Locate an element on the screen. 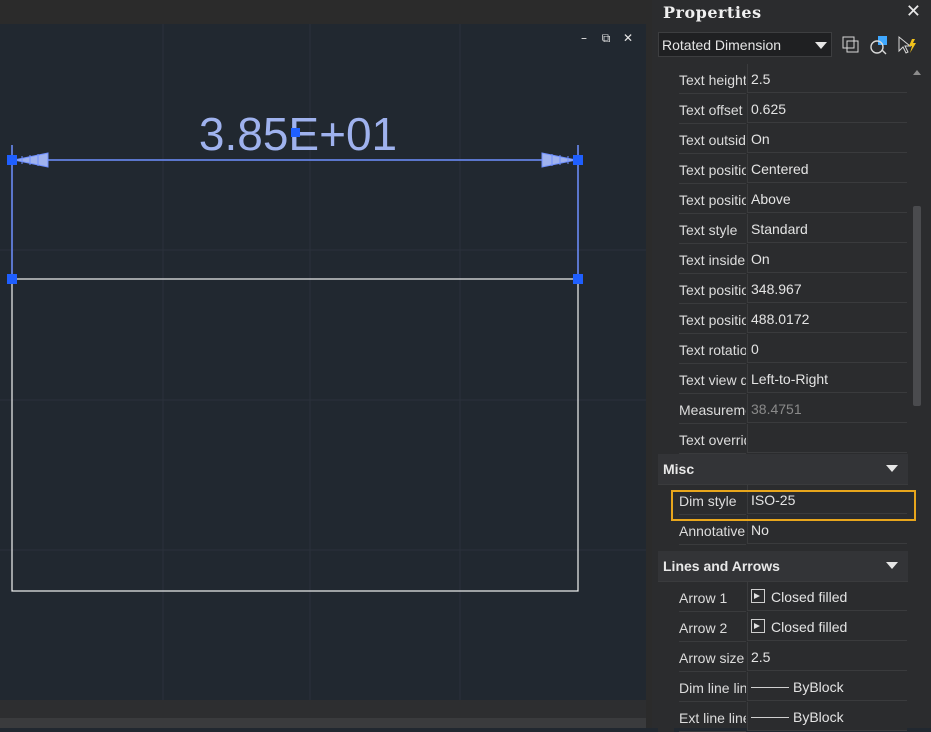 The height and width of the screenshot is (732, 931). viewport-window-controls: – ⧉ ✕ is located at coordinates (606, 38).